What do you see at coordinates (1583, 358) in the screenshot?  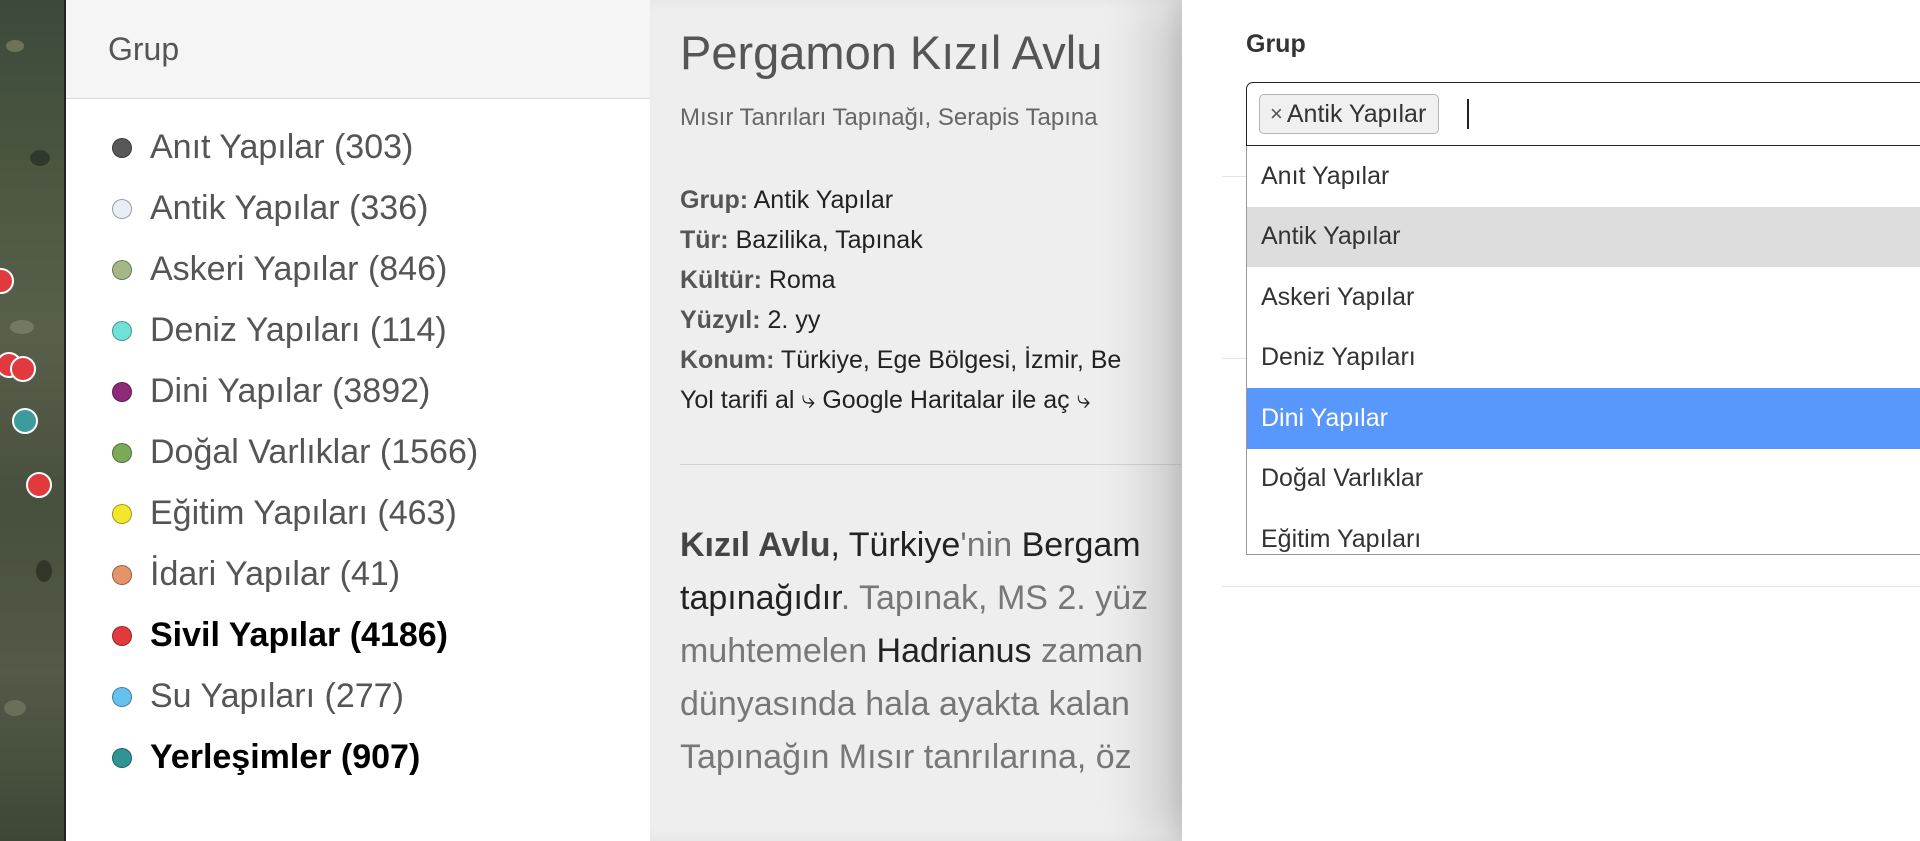 I see `dropdown-option: Deniz Yapıları` at bounding box center [1583, 358].